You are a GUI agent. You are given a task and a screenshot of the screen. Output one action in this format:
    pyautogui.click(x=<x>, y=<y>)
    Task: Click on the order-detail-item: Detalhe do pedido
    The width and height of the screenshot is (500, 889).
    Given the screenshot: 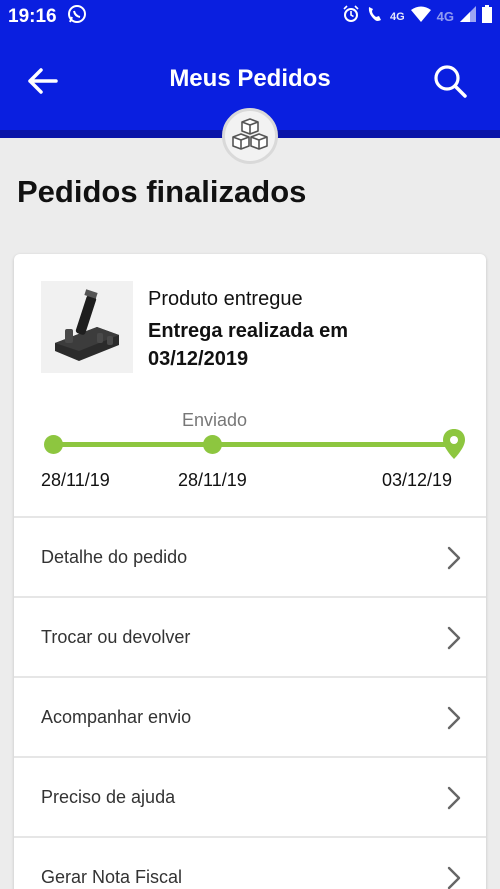 What is the action you would take?
    pyautogui.click(x=250, y=556)
    